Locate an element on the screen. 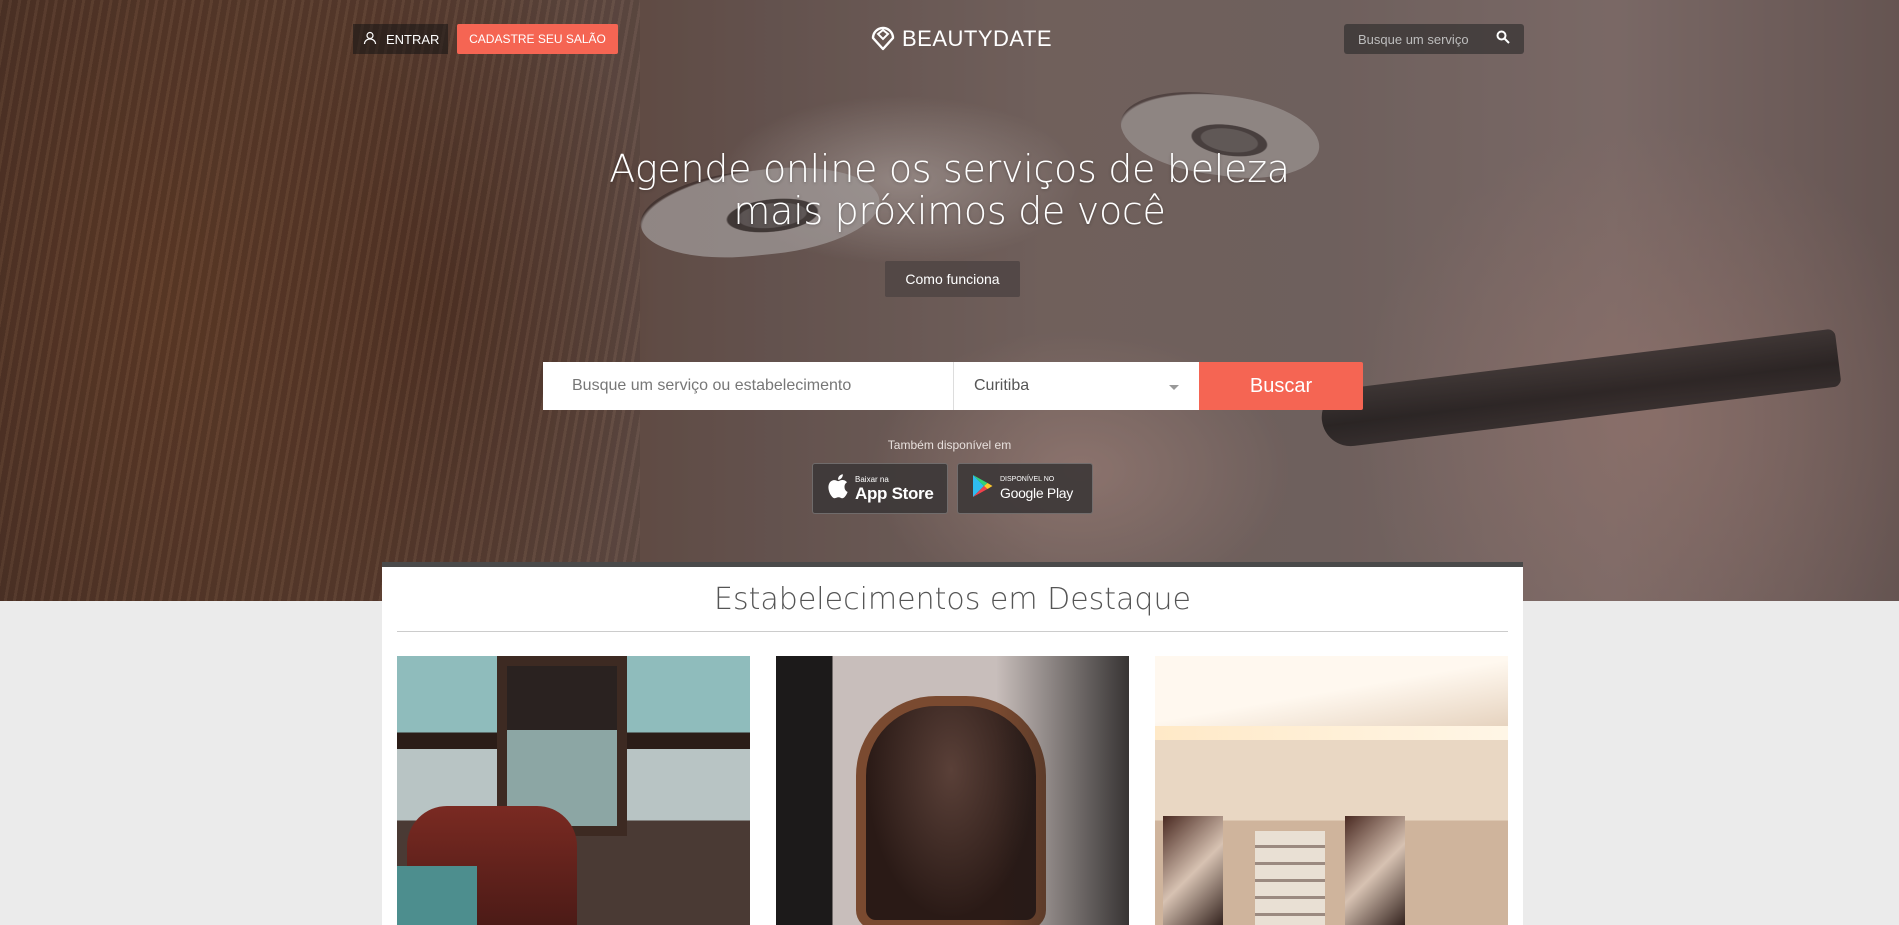  city-select: Curitiba is located at coordinates (1076, 386).